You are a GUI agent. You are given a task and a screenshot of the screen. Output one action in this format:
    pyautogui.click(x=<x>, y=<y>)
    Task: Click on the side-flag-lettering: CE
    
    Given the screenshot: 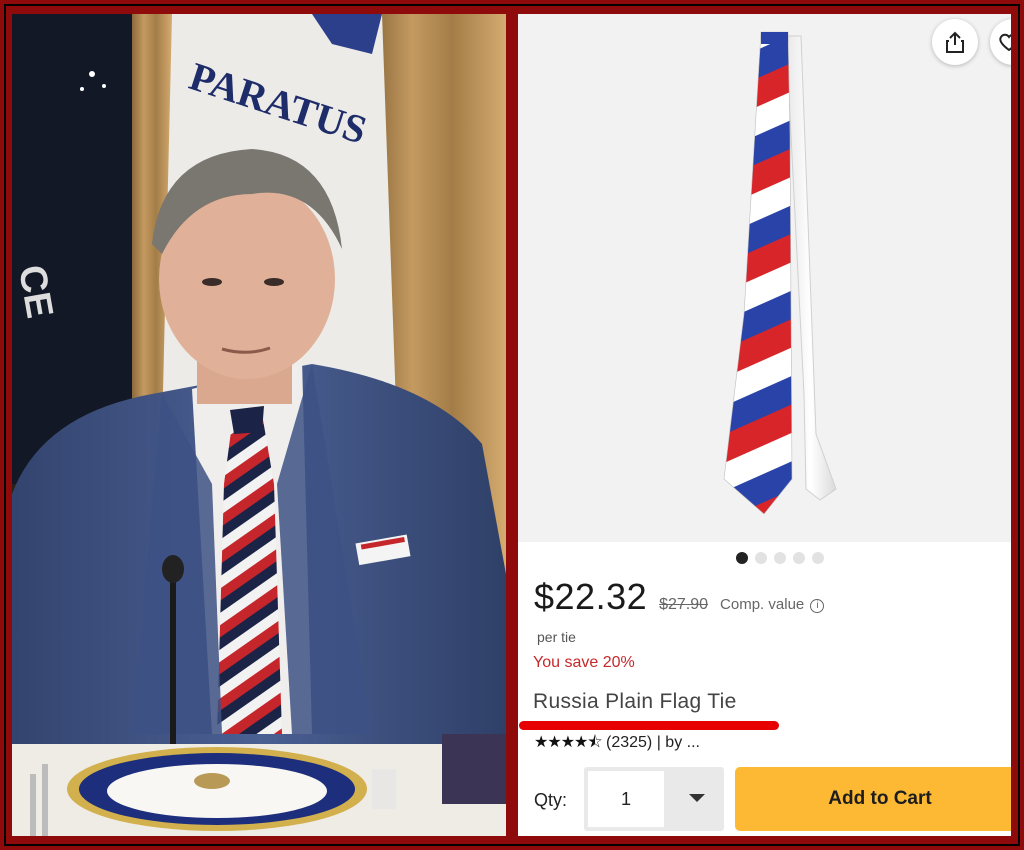 What is the action you would take?
    pyautogui.click(x=36, y=291)
    